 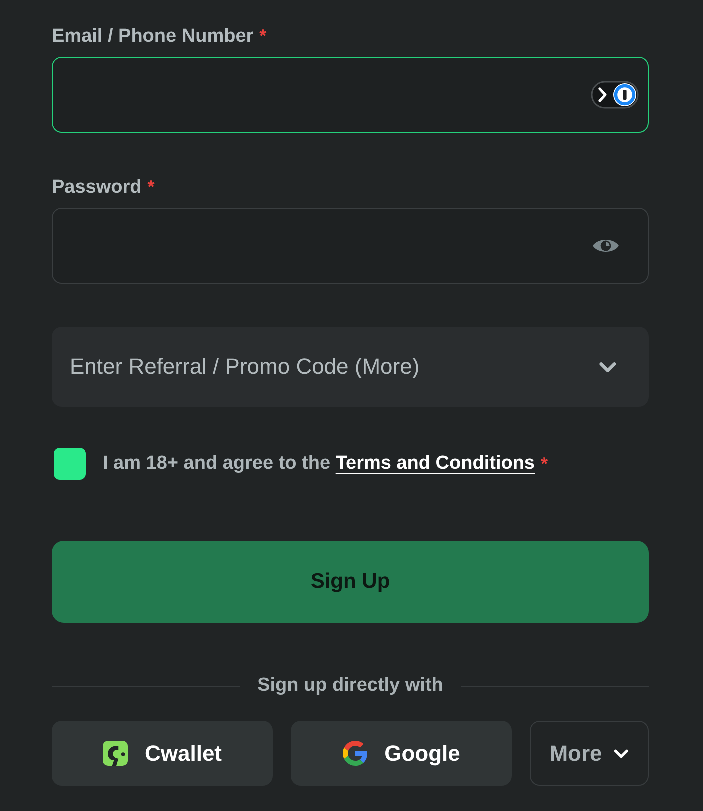 What do you see at coordinates (350, 246) in the screenshot?
I see `password-field` at bounding box center [350, 246].